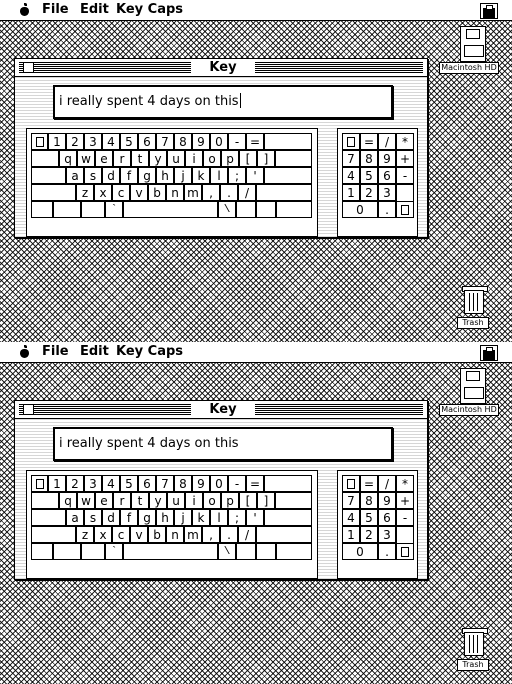 The width and height of the screenshot is (512, 684). Describe the element at coordinates (293, 500) in the screenshot. I see `key-blank-row2` at that location.